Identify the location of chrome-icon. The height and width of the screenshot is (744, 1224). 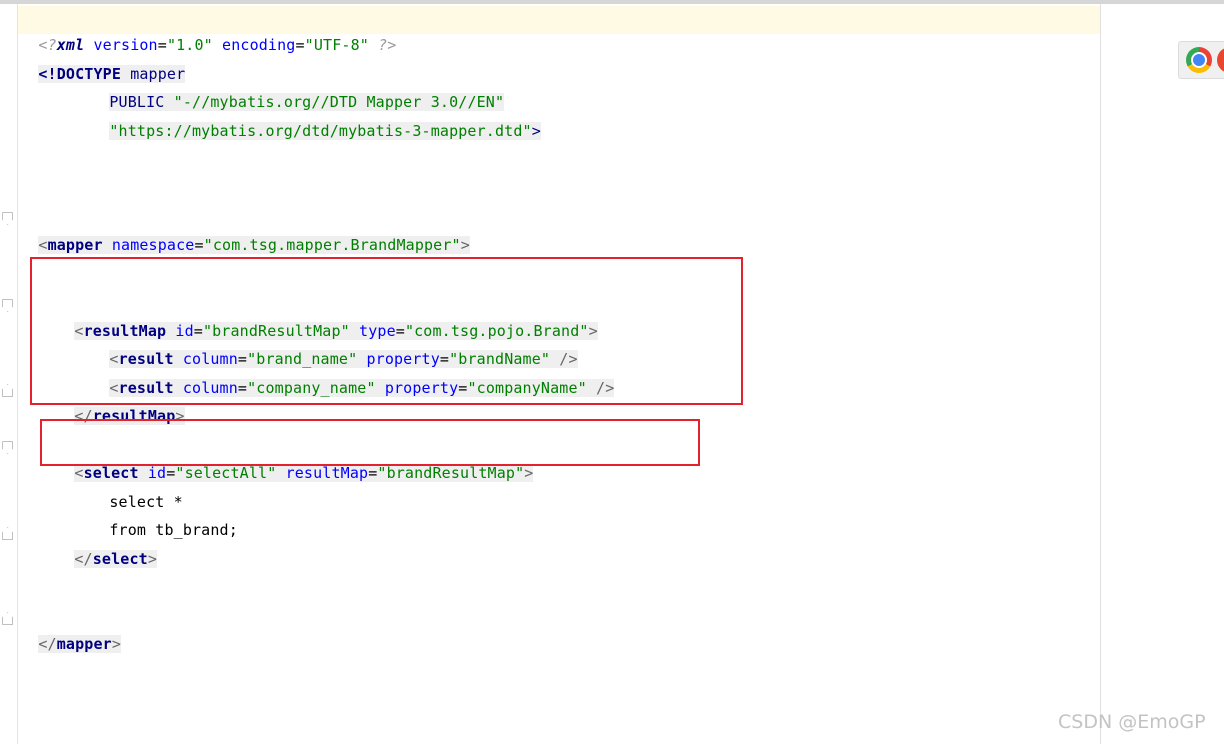
(1199, 60).